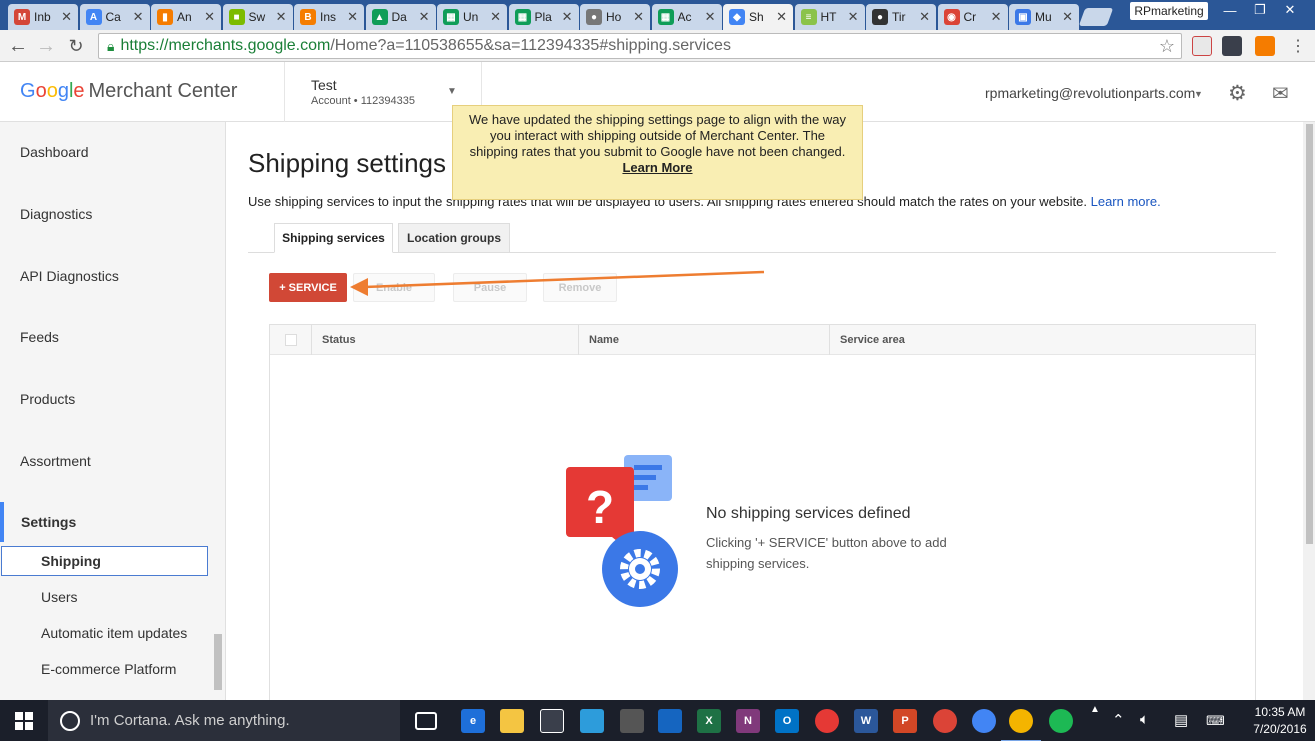  Describe the element at coordinates (1181, 720) in the screenshot. I see `notifications-icon: ▤` at that location.